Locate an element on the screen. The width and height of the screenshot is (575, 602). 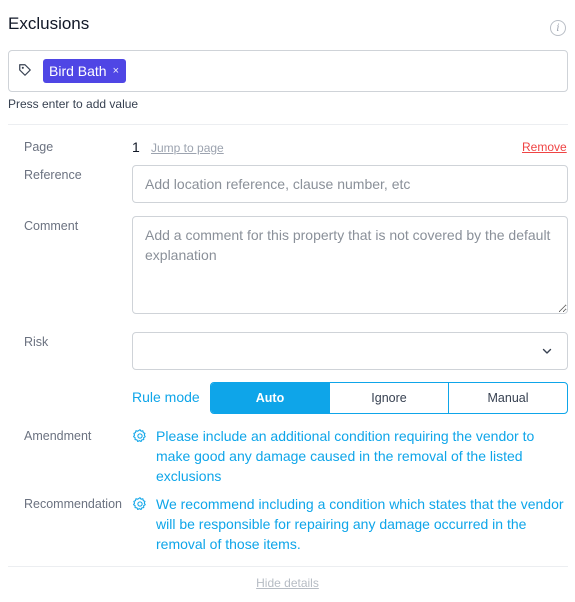
tag-remove-icon: × is located at coordinates (116, 71).